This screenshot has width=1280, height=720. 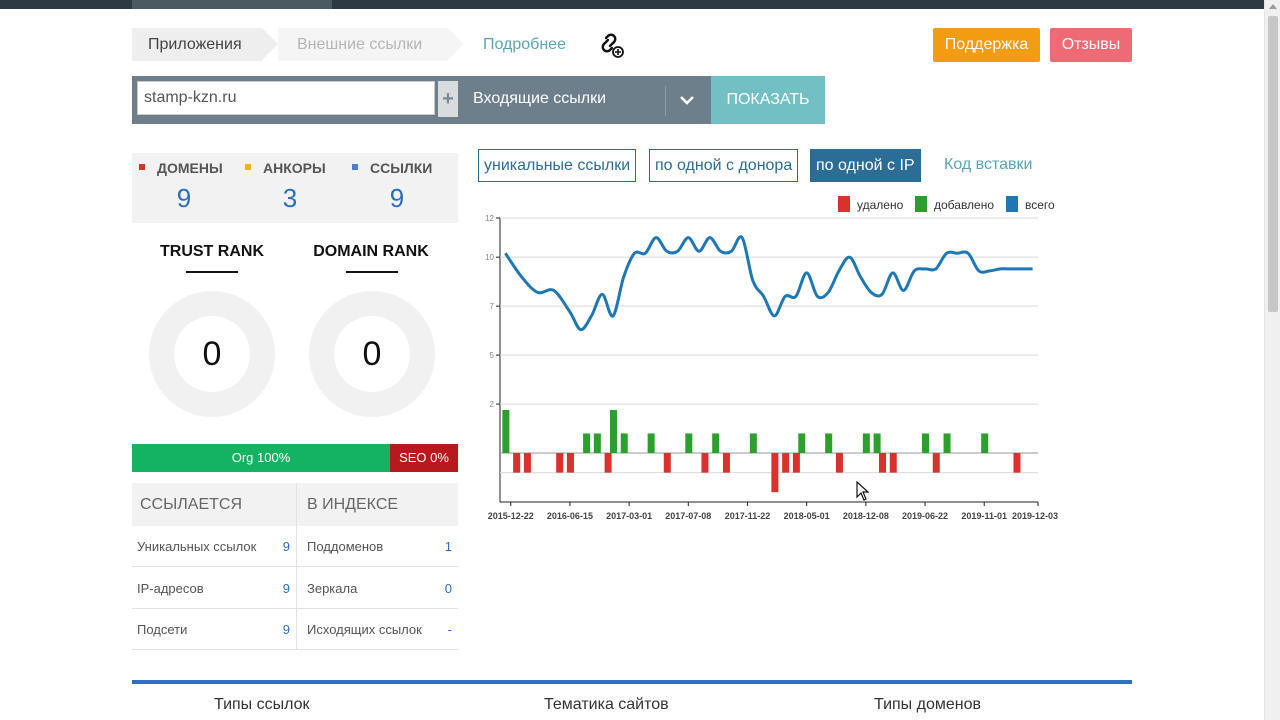 What do you see at coordinates (332, 588) in the screenshot?
I see `row-label: Зеркала` at bounding box center [332, 588].